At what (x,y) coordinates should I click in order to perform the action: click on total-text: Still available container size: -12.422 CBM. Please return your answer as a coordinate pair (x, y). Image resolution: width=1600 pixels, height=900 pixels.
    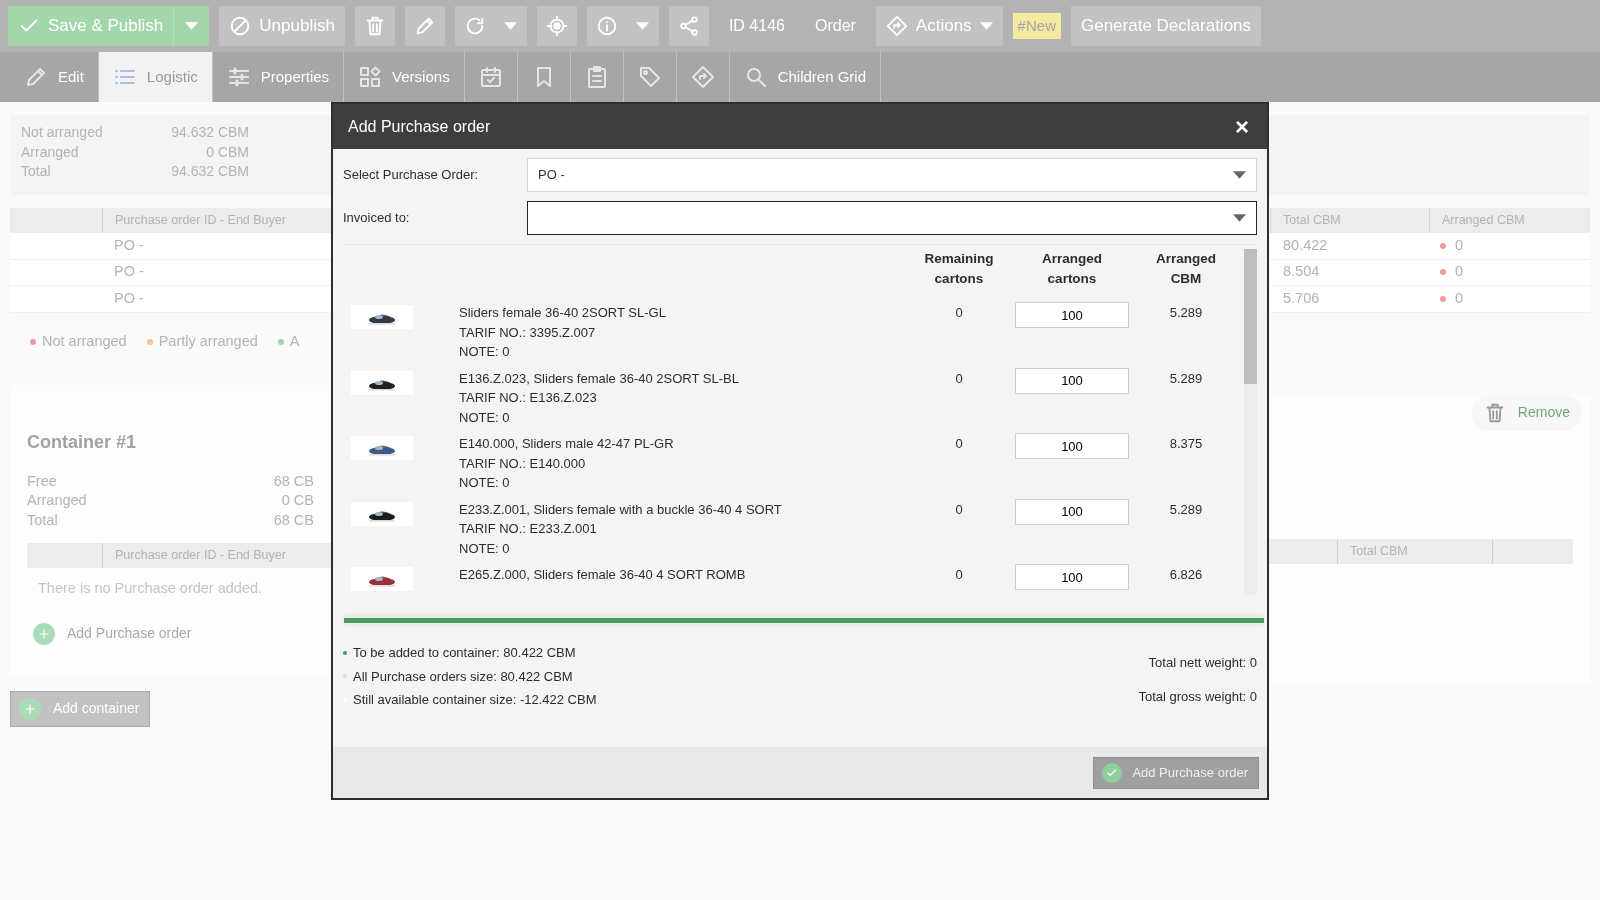
    Looking at the image, I should click on (475, 700).